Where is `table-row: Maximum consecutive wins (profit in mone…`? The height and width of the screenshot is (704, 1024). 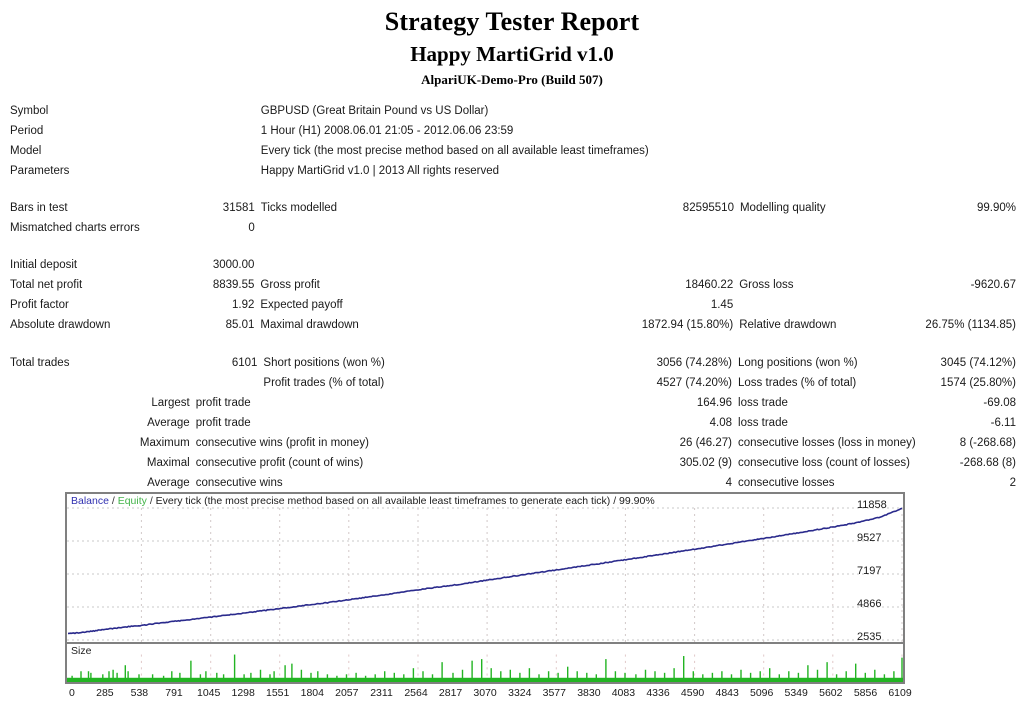
table-row: Maximum consecutive wins (profit in mone… is located at coordinates (513, 443).